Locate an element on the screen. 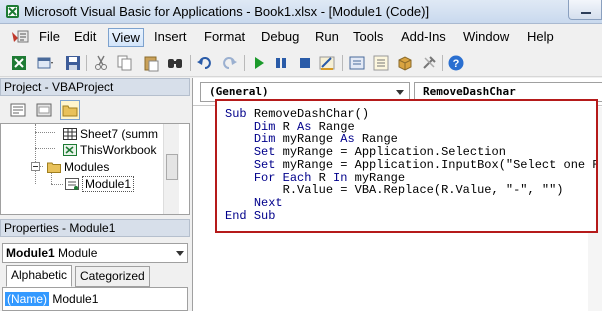 Image resolution: width=602 pixels, height=311 pixels. properties-header: Properties - Module1 is located at coordinates (95, 228).